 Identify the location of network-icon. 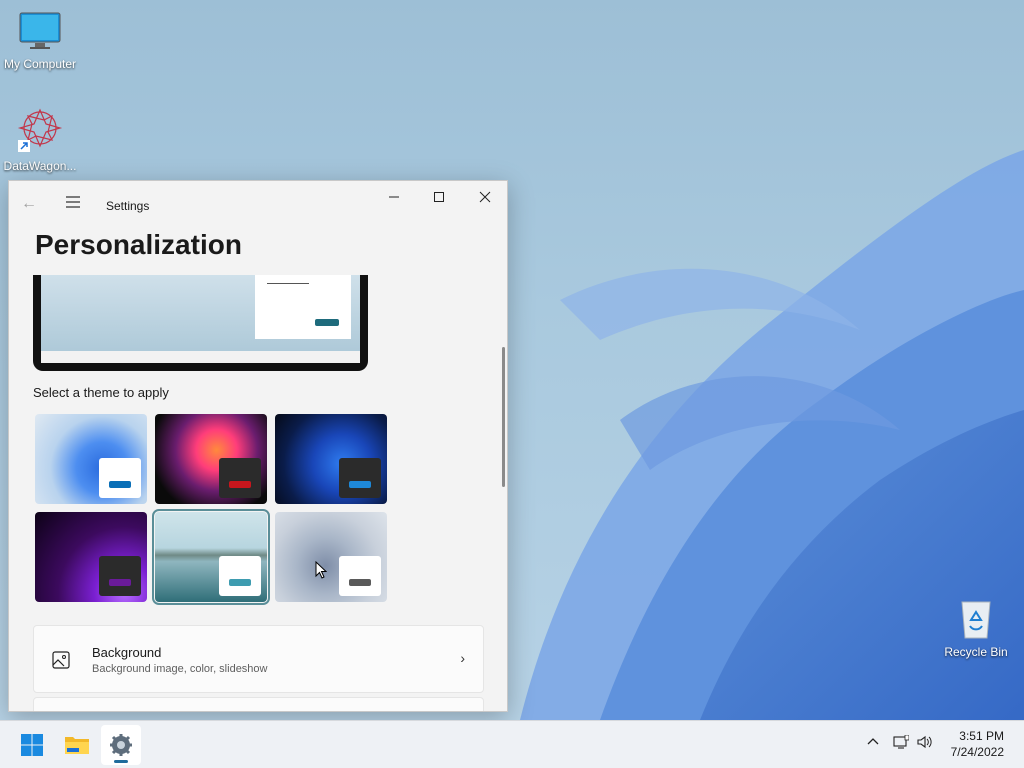
(901, 743).